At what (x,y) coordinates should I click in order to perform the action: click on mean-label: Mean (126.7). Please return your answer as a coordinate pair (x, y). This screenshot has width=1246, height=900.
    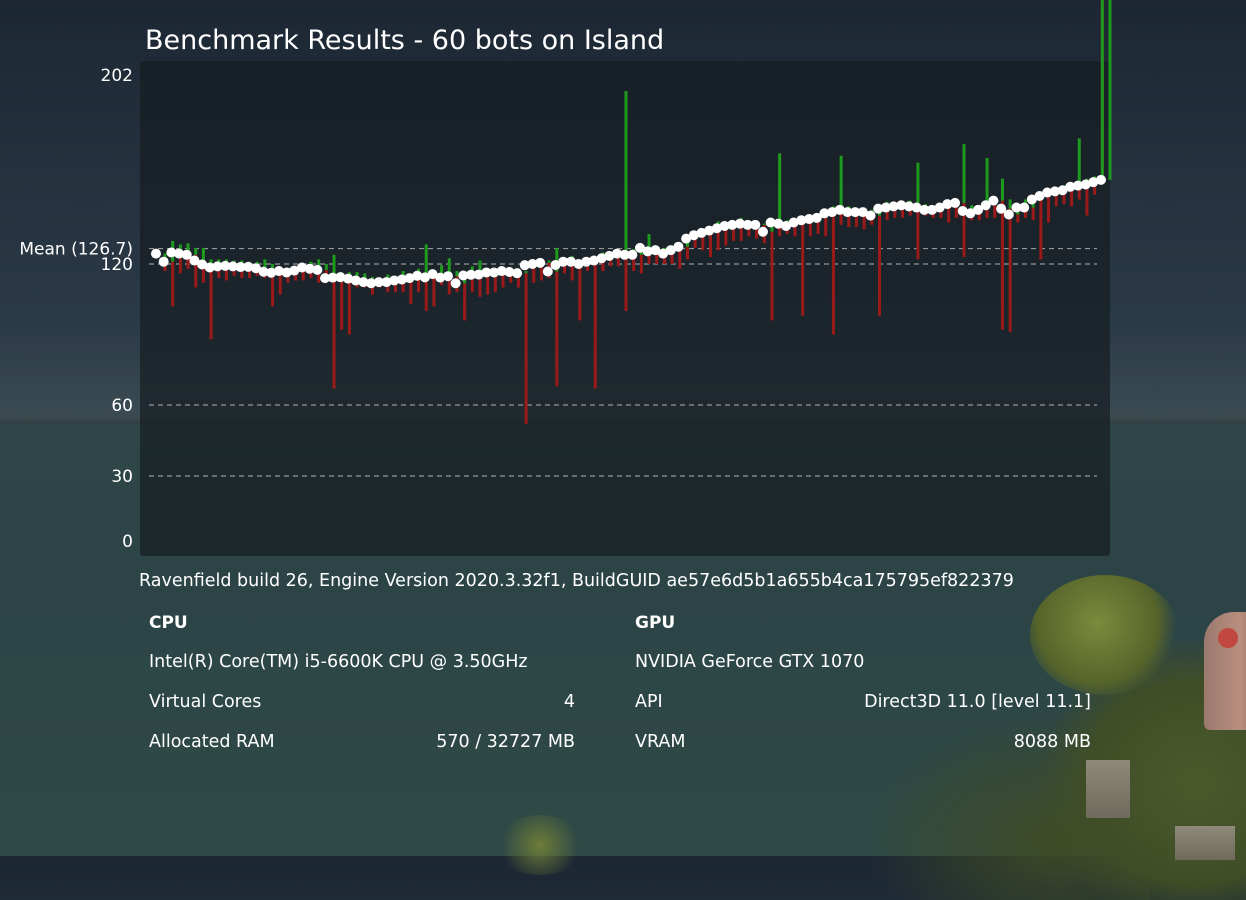
    Looking at the image, I should click on (76, 250).